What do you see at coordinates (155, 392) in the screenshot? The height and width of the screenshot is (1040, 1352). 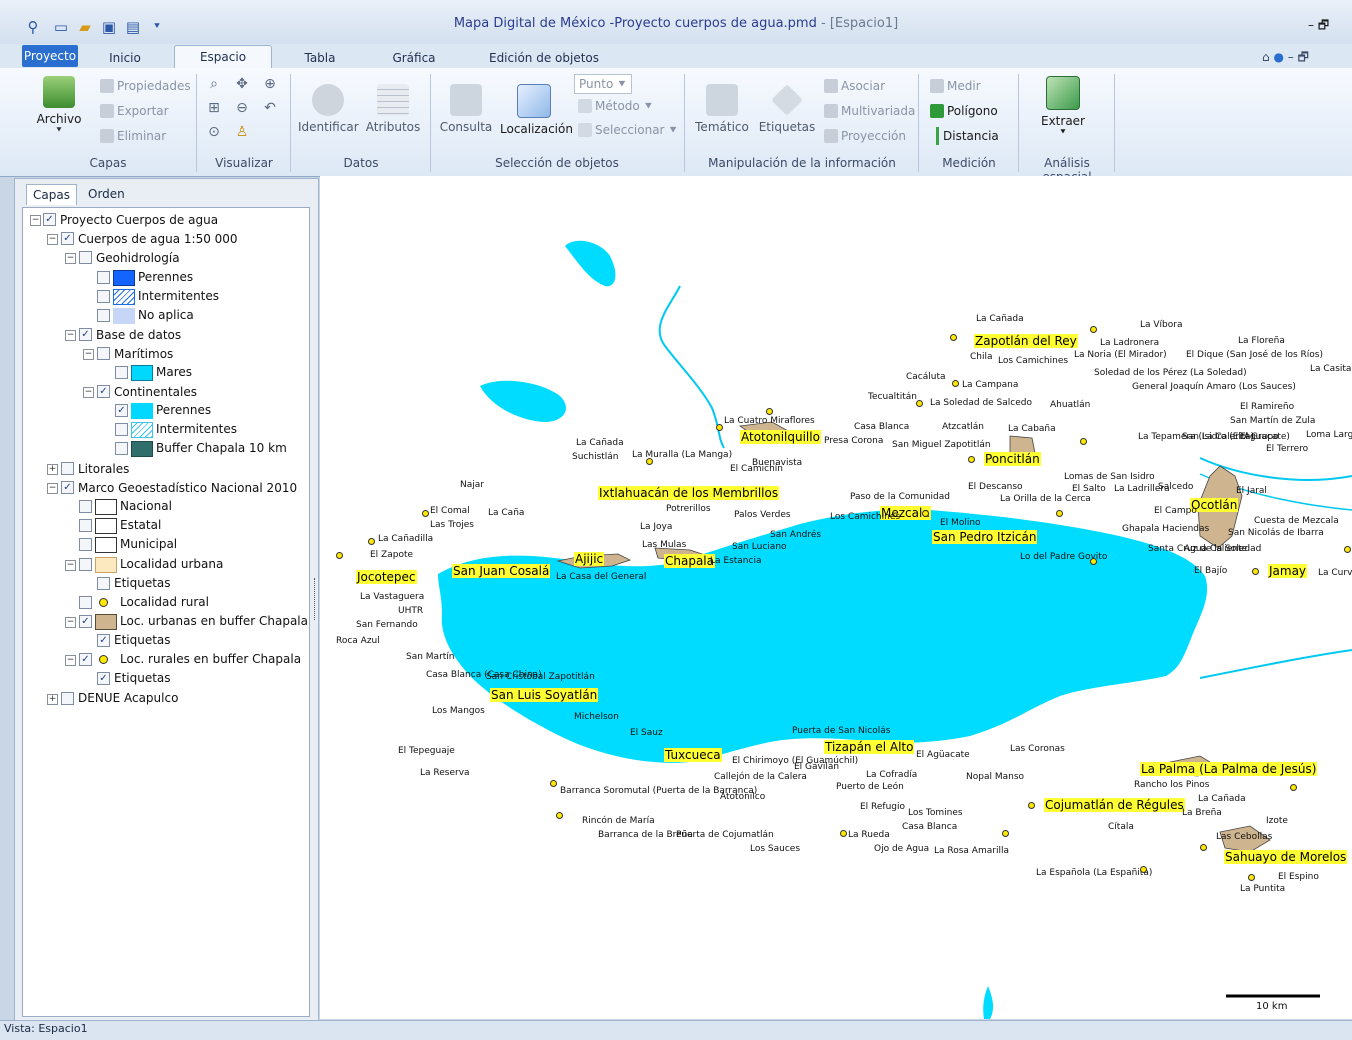 I see `layer-item: Continentales` at bounding box center [155, 392].